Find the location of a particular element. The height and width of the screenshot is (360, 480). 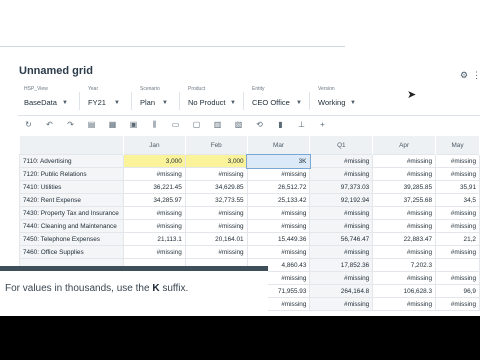

grid-cell: 96,9 is located at coordinates (457, 291).